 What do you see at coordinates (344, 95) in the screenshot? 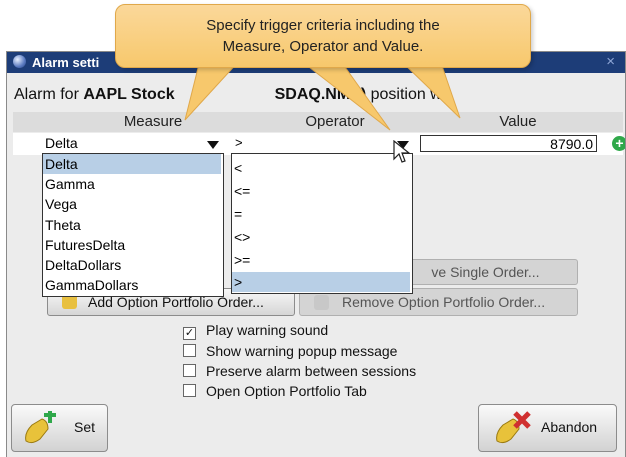
I see `callout-arrow-operator` at bounding box center [344, 95].